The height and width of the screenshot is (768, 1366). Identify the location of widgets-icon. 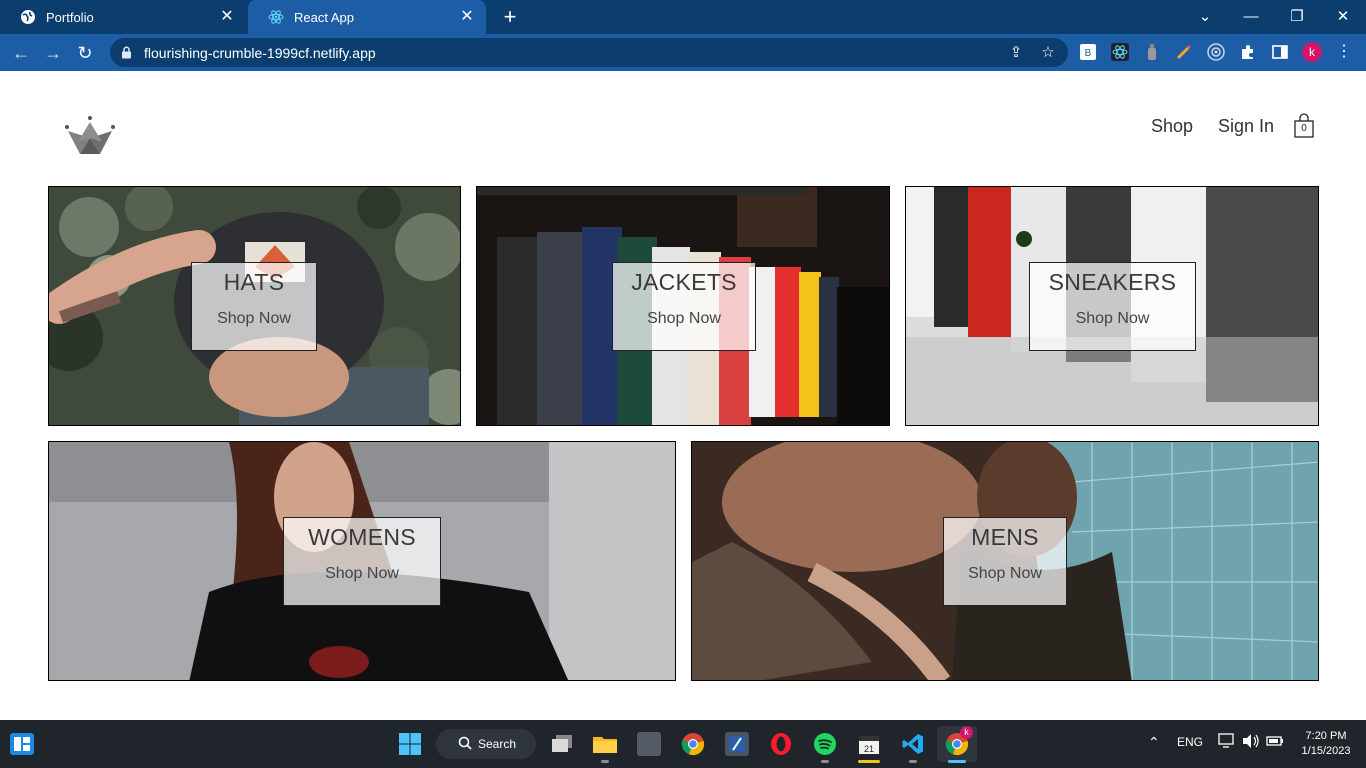
(22, 744).